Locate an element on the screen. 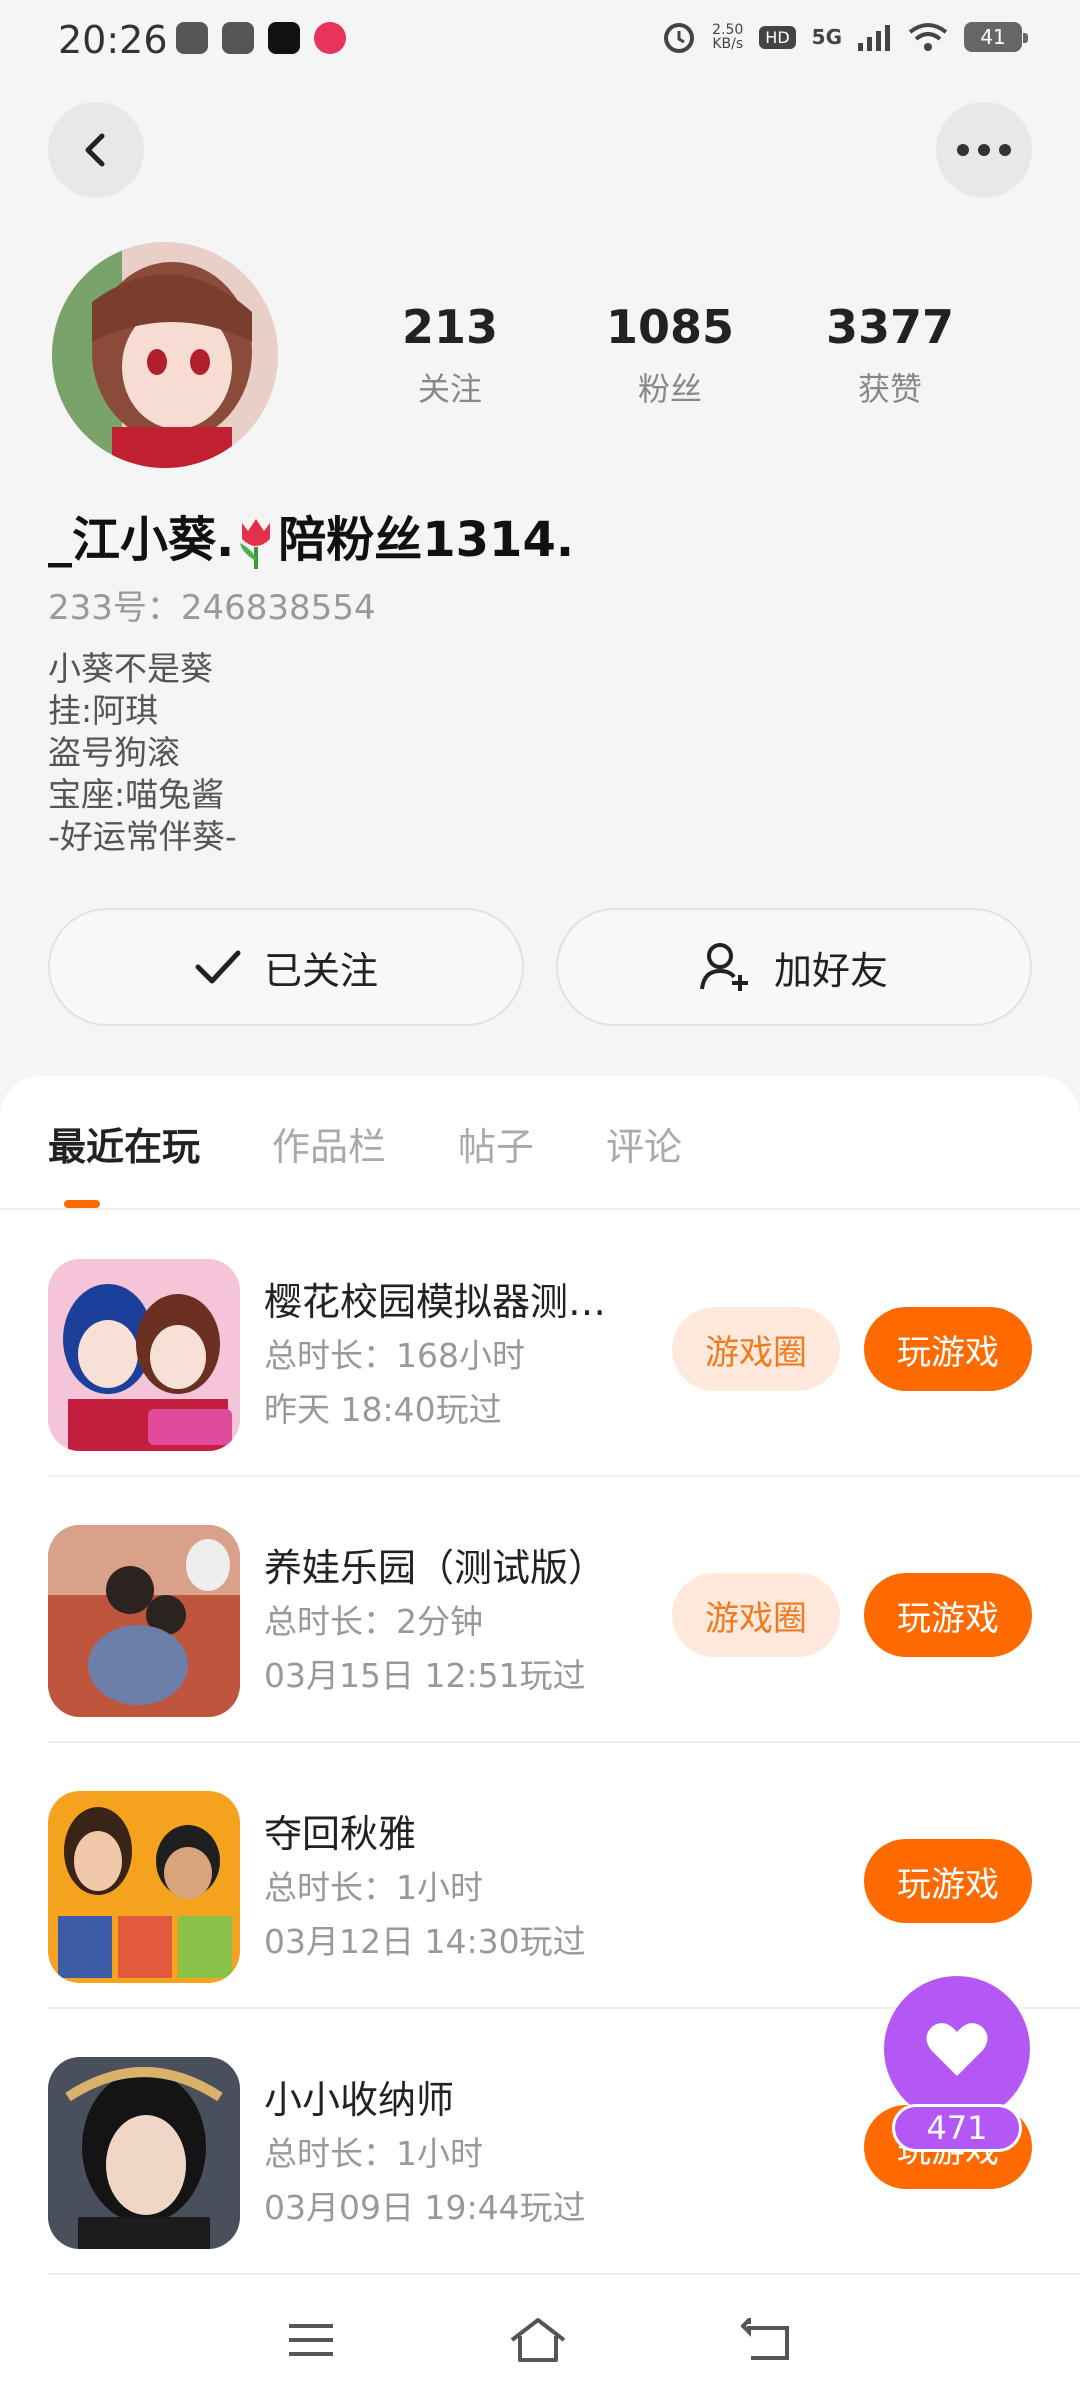 The height and width of the screenshot is (2400, 1080). game-last-played: 03月15日 12:51玩过 is located at coordinates (425, 1675).